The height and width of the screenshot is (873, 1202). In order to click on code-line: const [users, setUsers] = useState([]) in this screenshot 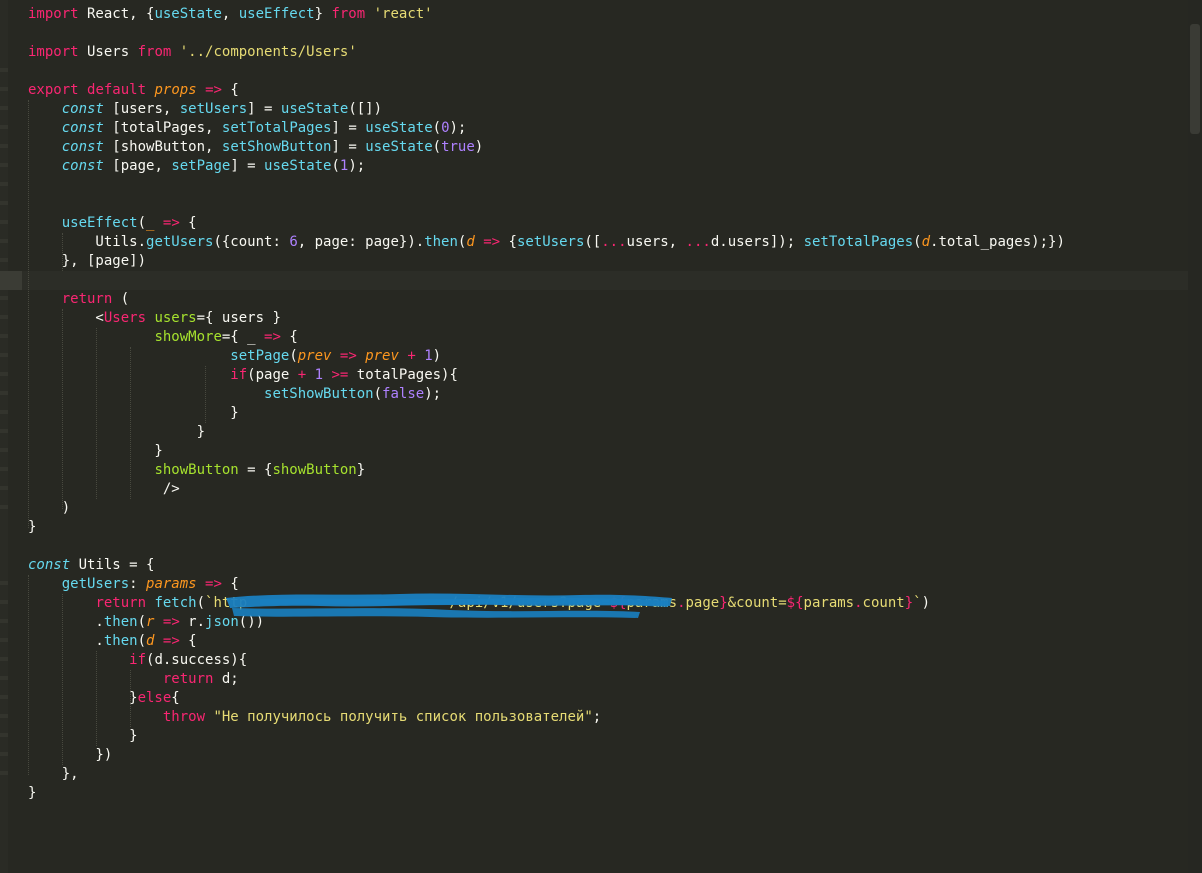, I will do `click(546, 109)`.